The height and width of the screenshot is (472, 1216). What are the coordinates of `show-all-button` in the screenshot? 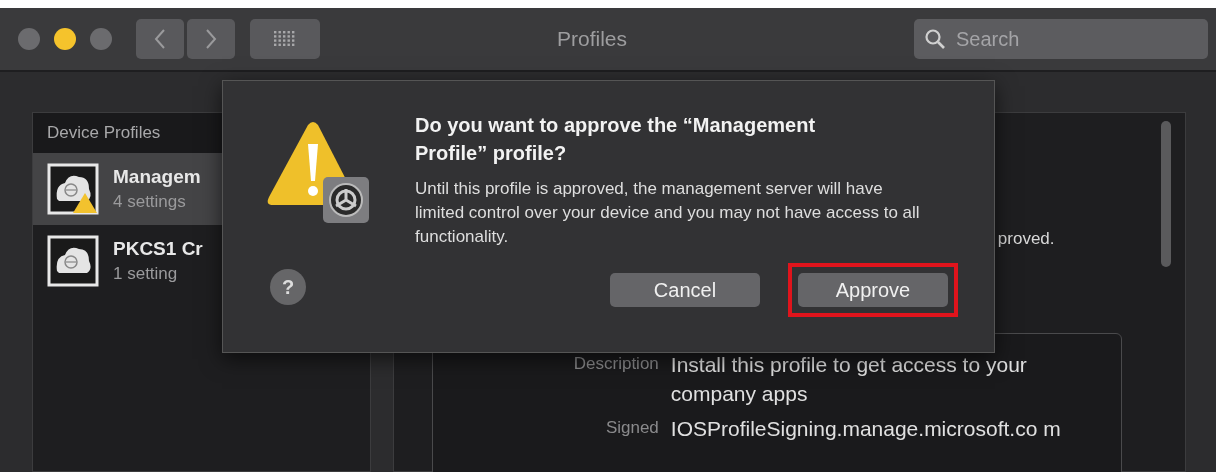 It's located at (285, 39).